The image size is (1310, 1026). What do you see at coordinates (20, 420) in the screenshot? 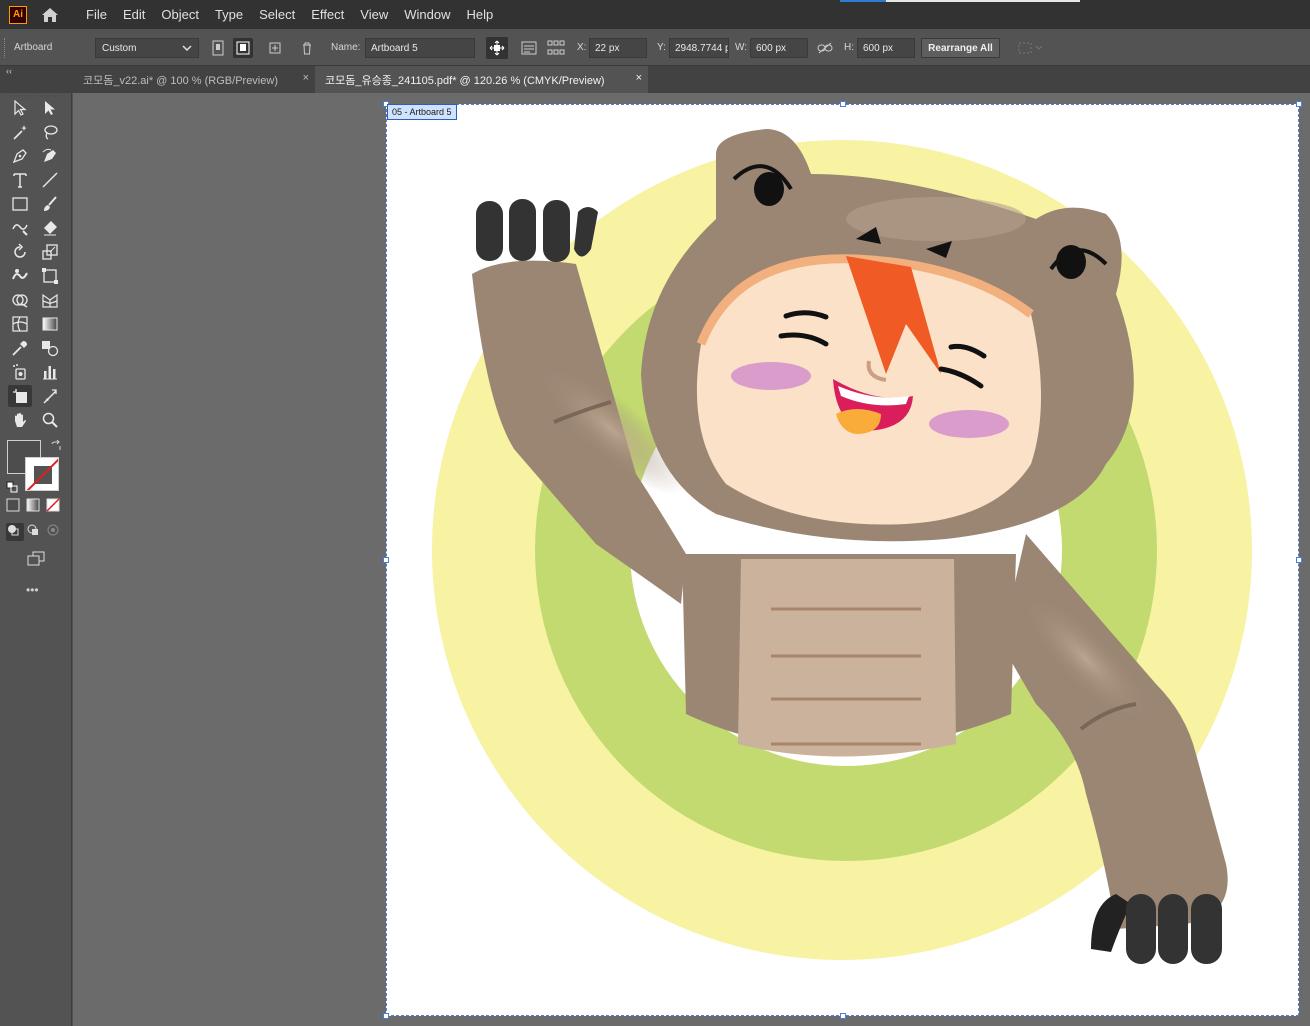
I see `hand-tool-icon` at bounding box center [20, 420].